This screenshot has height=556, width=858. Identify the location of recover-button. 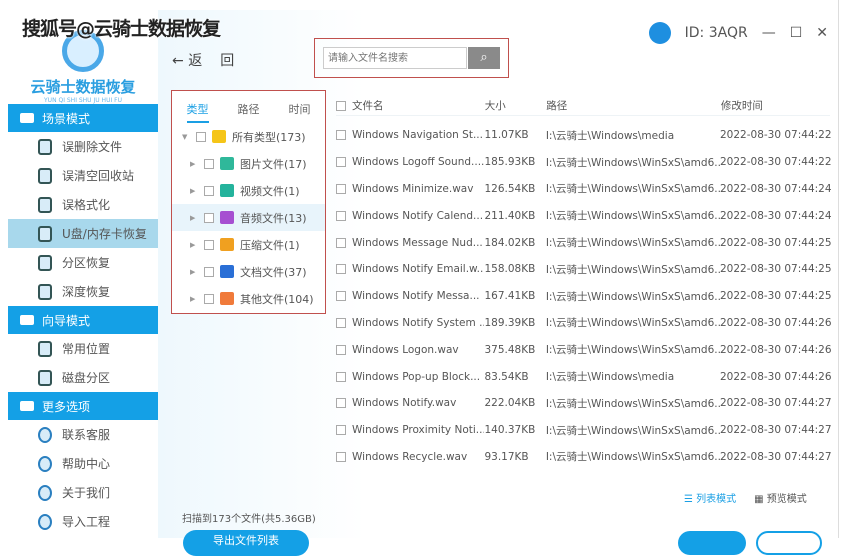
(712, 543).